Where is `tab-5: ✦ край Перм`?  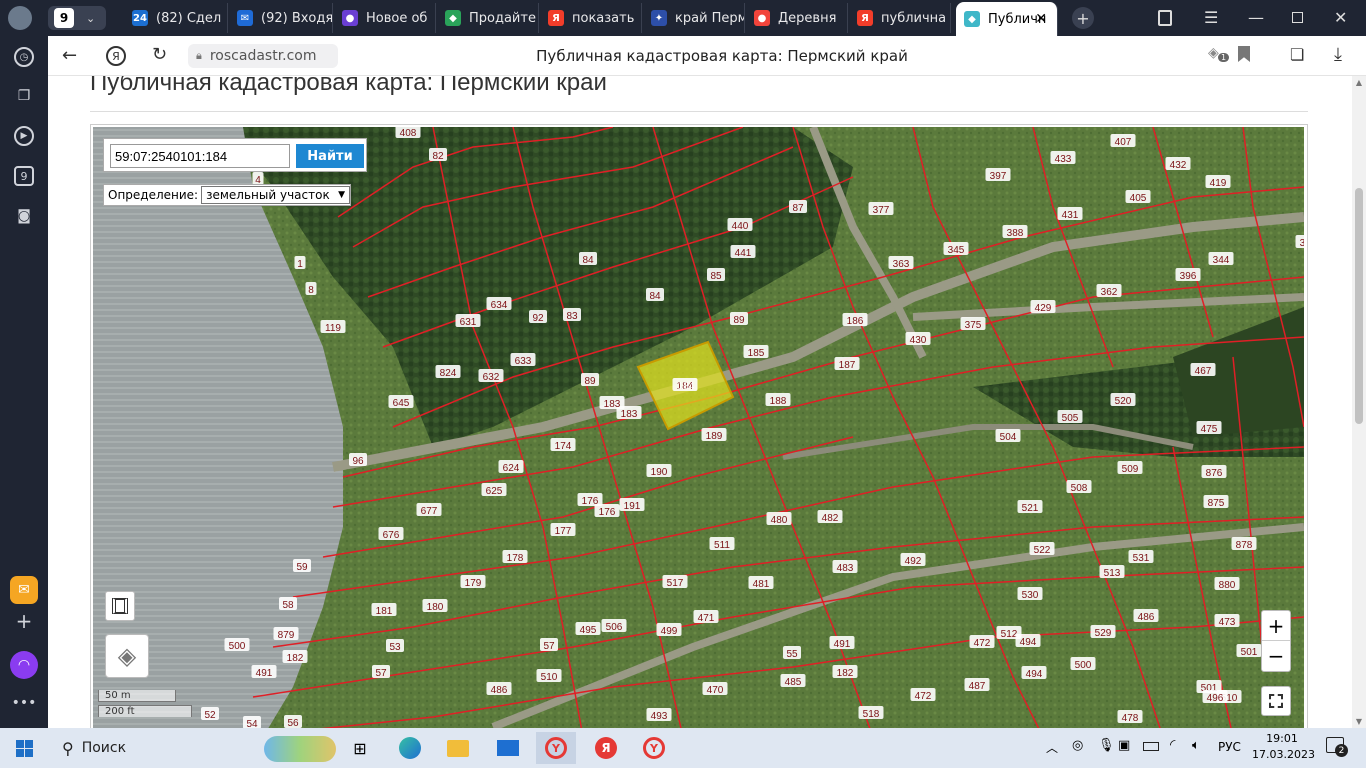
tab-5: ✦ край Перм is located at coordinates (694, 18).